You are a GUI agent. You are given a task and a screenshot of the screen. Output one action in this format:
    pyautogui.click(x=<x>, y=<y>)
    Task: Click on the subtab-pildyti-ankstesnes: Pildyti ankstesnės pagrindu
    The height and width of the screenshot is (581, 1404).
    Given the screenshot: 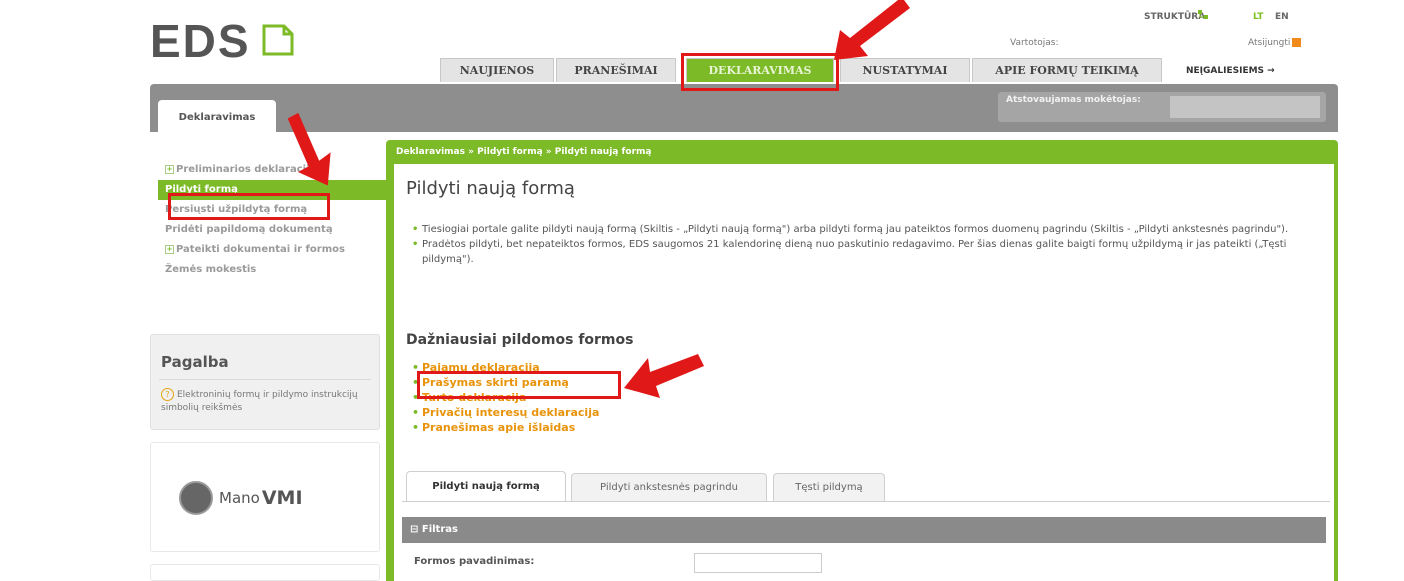 What is the action you would take?
    pyautogui.click(x=669, y=487)
    